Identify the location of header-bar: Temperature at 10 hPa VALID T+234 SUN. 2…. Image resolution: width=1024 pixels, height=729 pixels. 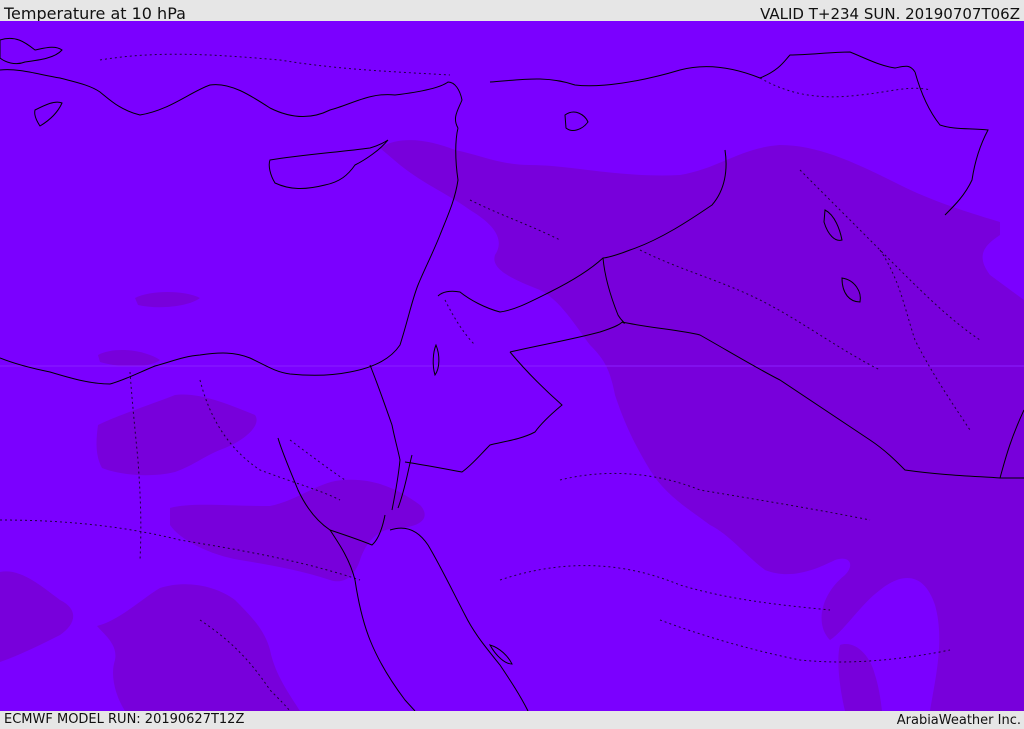
(512, 11).